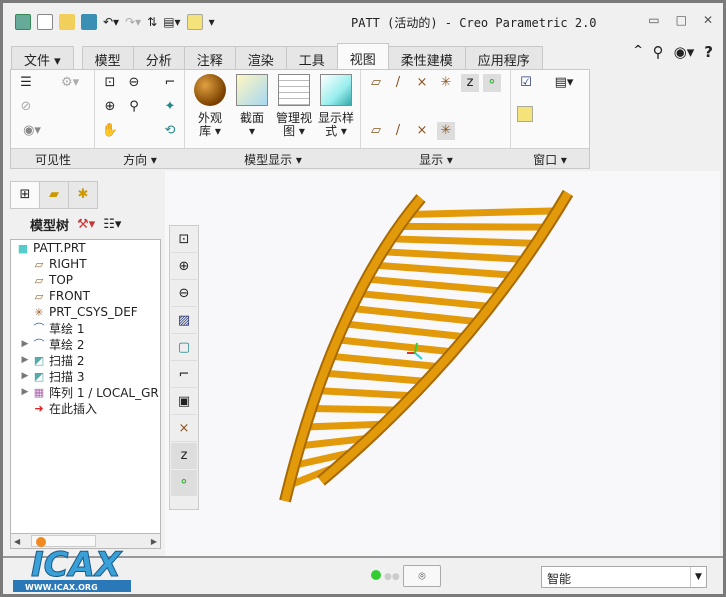 This screenshot has height=597, width=726. What do you see at coordinates (42, 58) in the screenshot?
I see `tab-0: 文件 ▾` at bounding box center [42, 58].